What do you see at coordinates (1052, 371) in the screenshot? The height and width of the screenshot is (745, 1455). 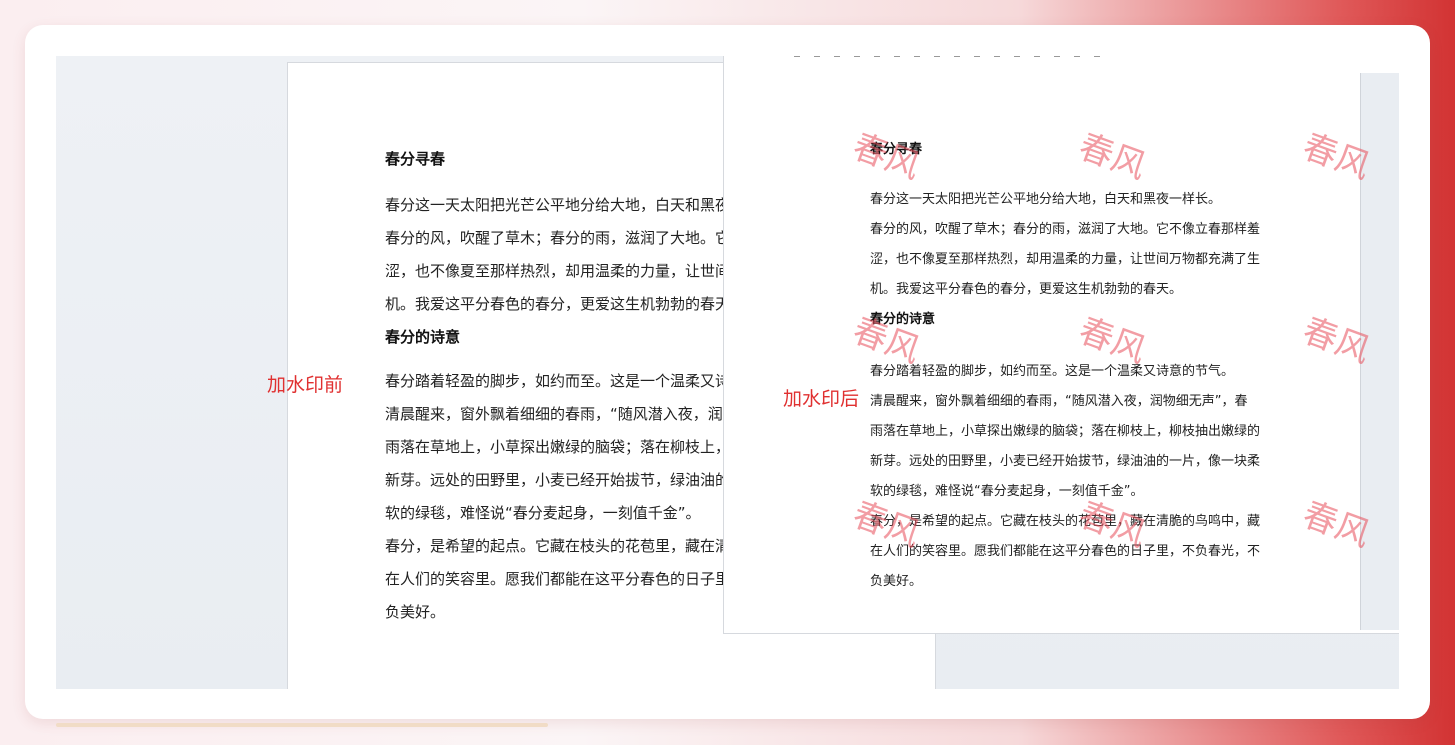 I see `text-line: 春分踏着轻盈的脚步，如约而至。这是一个温柔又诗意的节气。` at bounding box center [1052, 371].